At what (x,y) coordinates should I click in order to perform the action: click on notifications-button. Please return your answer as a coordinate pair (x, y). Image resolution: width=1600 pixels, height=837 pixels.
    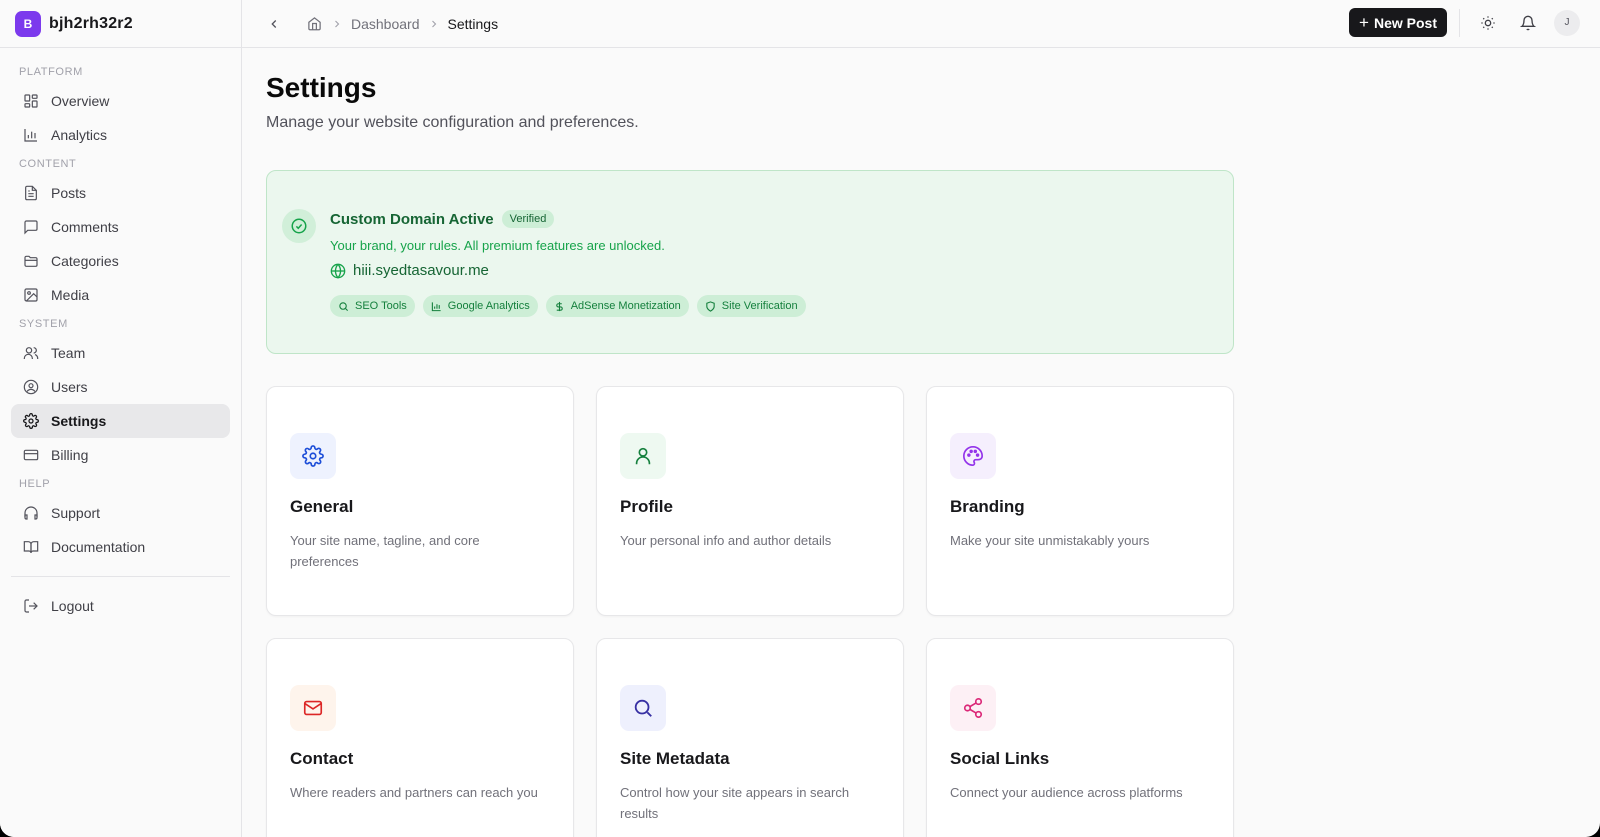
    Looking at the image, I should click on (1528, 23).